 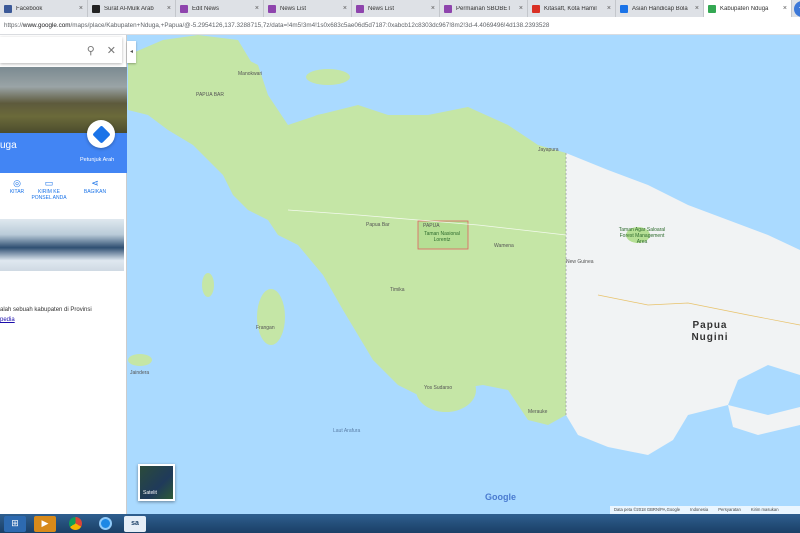 I want to click on tab-label: Kabupaten Nduga, so click(x=744, y=8).